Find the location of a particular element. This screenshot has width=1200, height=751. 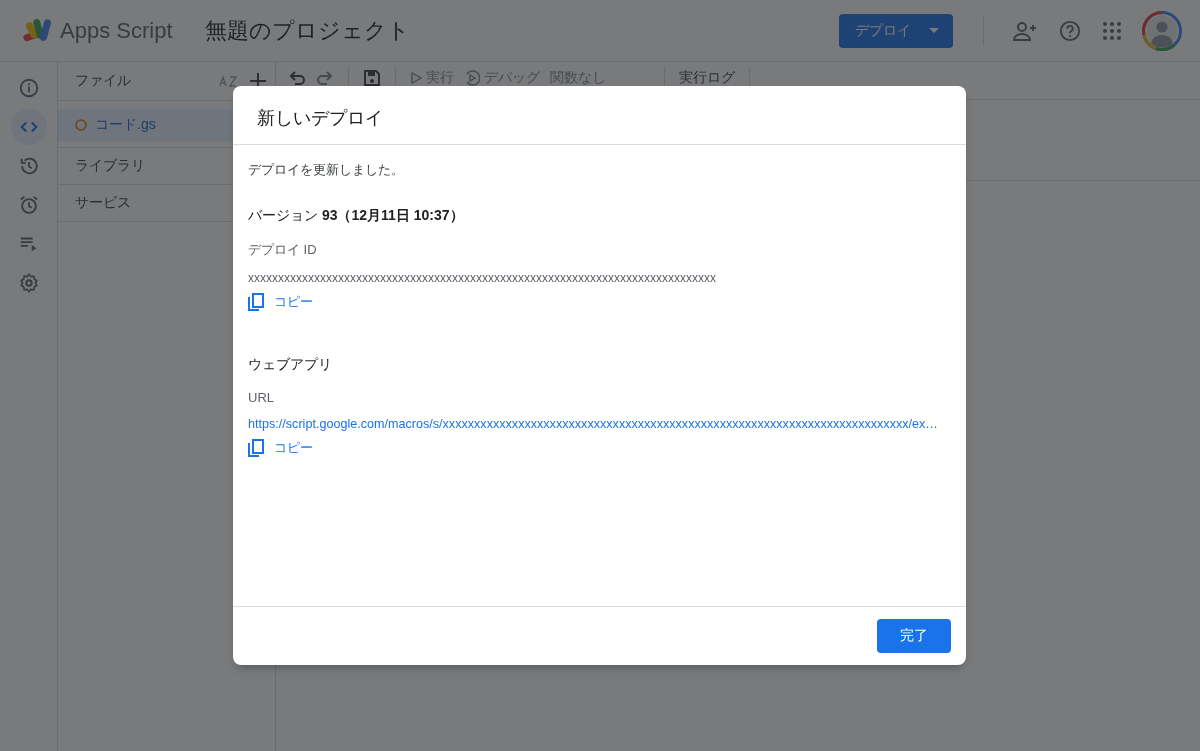

deploy-button: デプロイ is located at coordinates (896, 30).